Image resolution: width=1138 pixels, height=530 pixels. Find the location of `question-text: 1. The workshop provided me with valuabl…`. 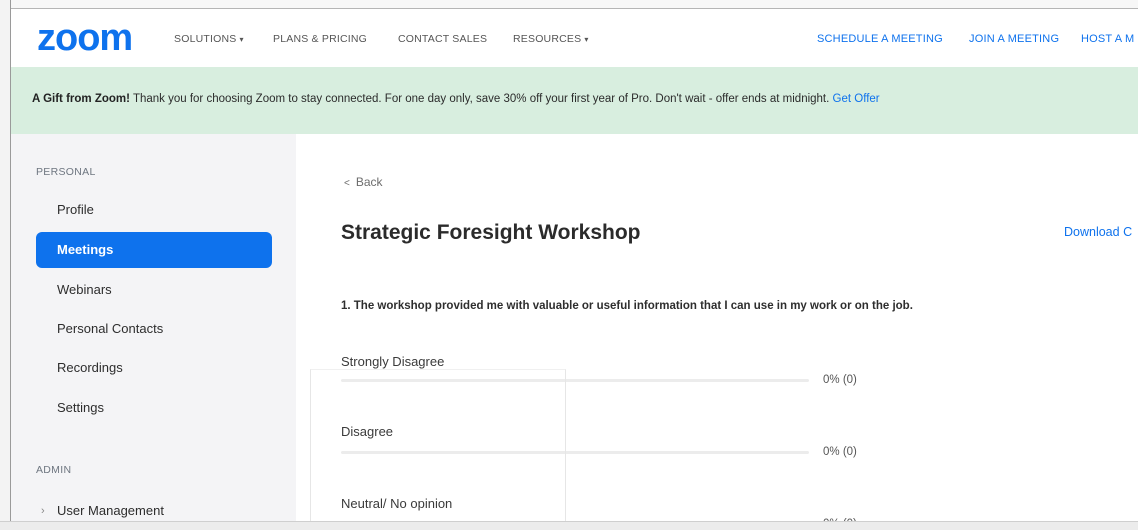

question-text: 1. The workshop provided me with valuabl… is located at coordinates (627, 306).